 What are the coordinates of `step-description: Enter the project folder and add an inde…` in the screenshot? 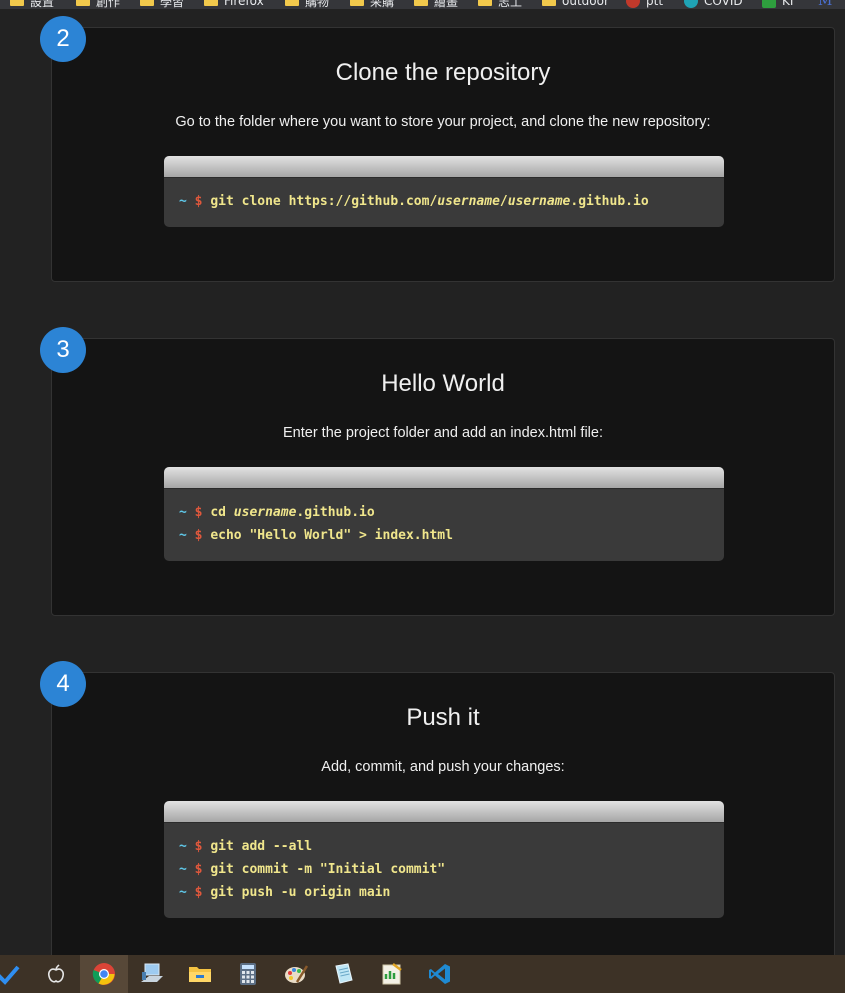 It's located at (443, 433).